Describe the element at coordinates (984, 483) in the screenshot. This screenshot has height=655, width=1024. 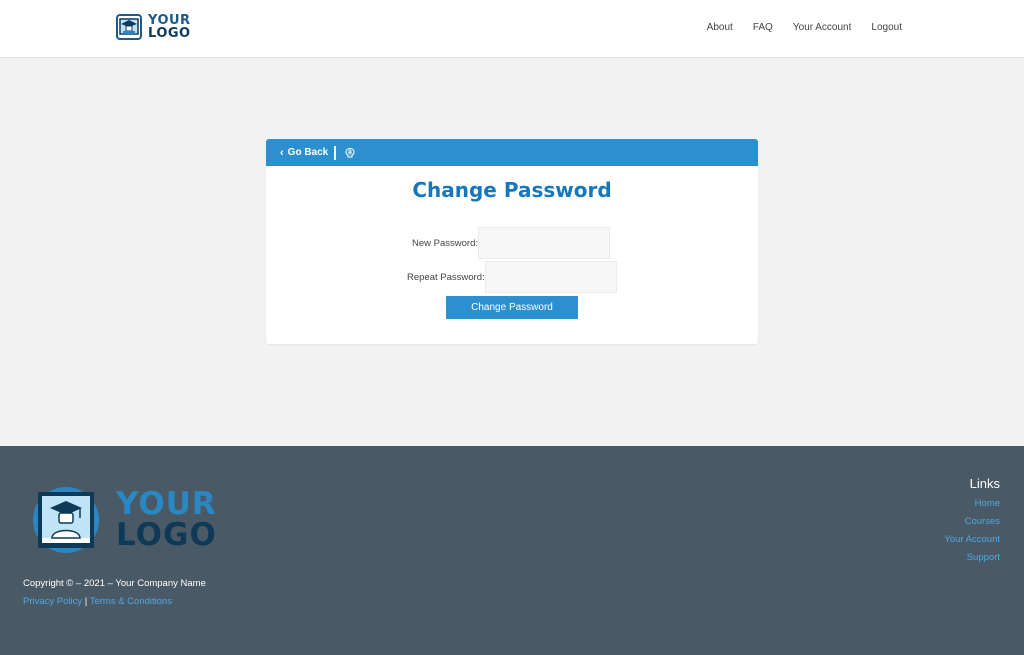
I see `footer-links-title: Links` at that location.